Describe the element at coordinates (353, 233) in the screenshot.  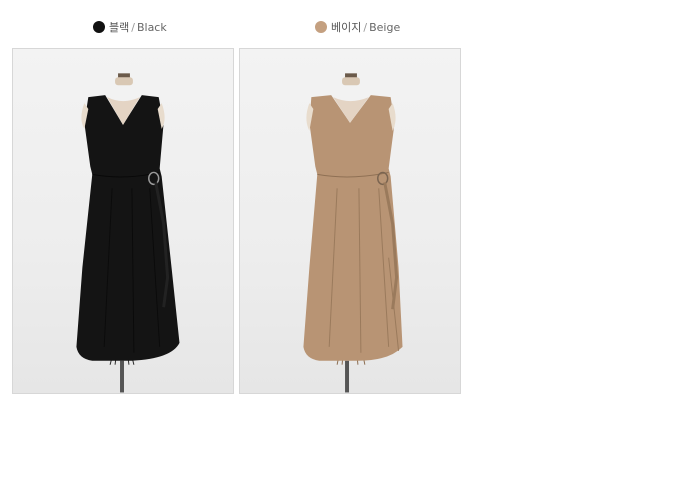
I see `dress-beige-illustration` at that location.